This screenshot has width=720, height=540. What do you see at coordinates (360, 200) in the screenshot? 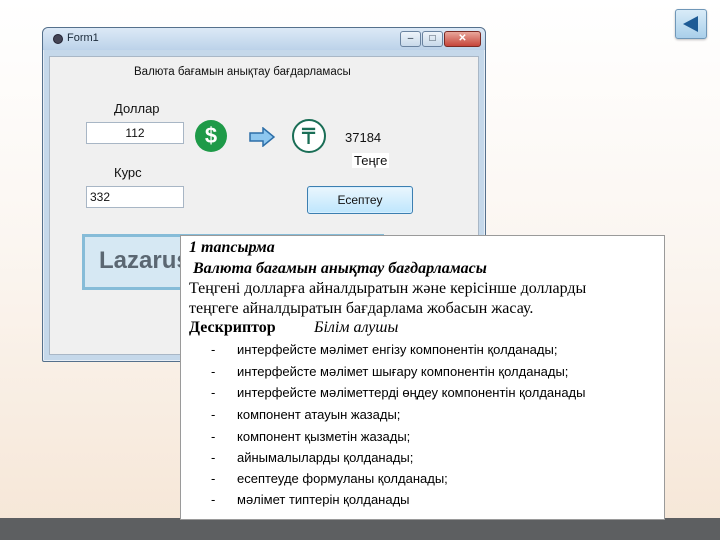
I see `calculate-button: Есептеу` at bounding box center [360, 200].